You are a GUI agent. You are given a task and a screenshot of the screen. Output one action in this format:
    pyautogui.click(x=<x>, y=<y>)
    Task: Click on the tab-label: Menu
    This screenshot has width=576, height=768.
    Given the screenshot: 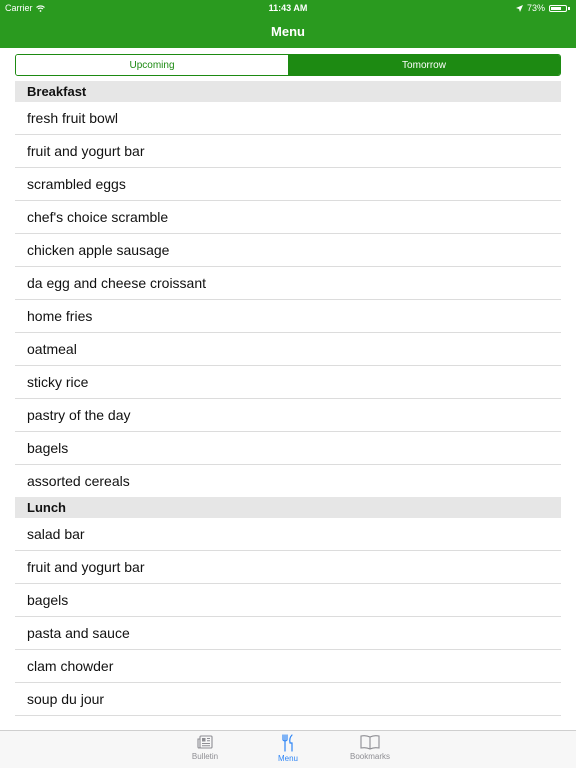 What is the action you would take?
    pyautogui.click(x=287, y=758)
    